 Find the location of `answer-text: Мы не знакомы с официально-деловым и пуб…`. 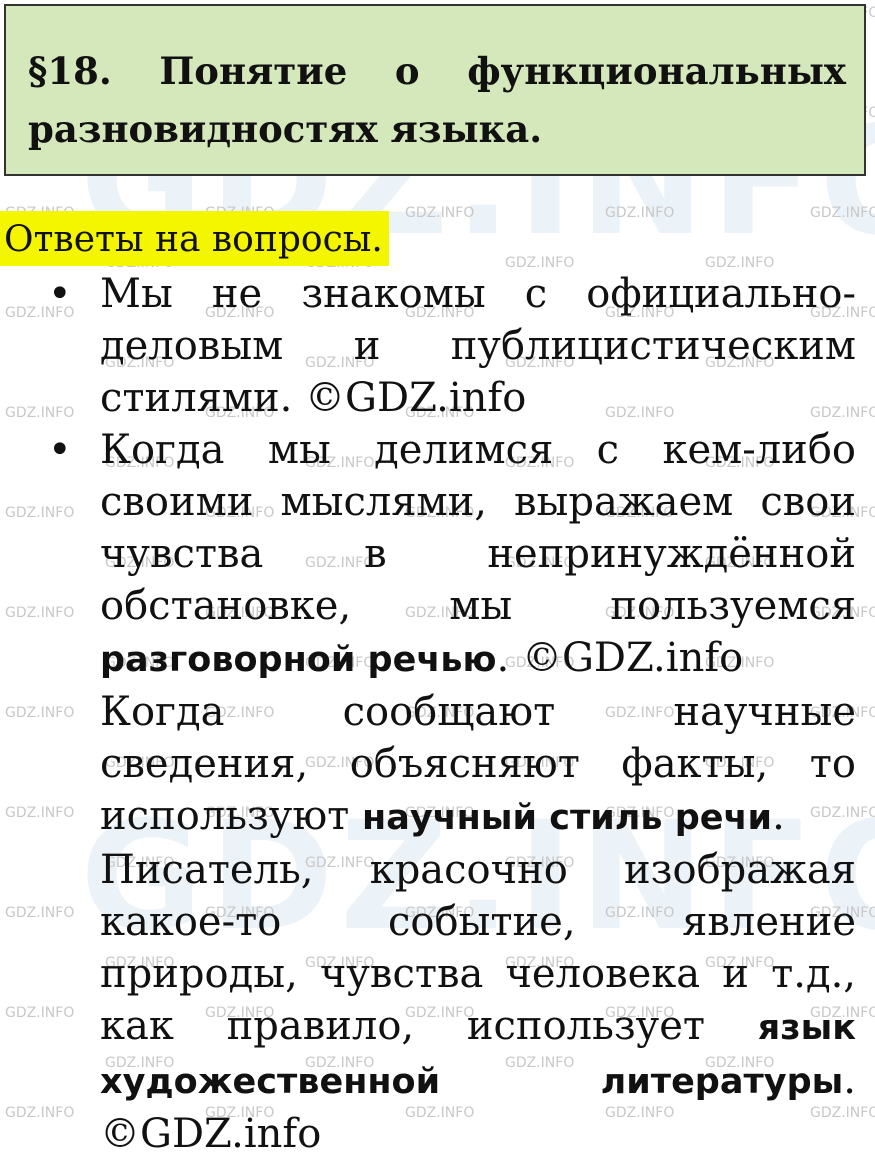

answer-text: Мы не знакомы с официально-деловым и пуб… is located at coordinates (478, 346).